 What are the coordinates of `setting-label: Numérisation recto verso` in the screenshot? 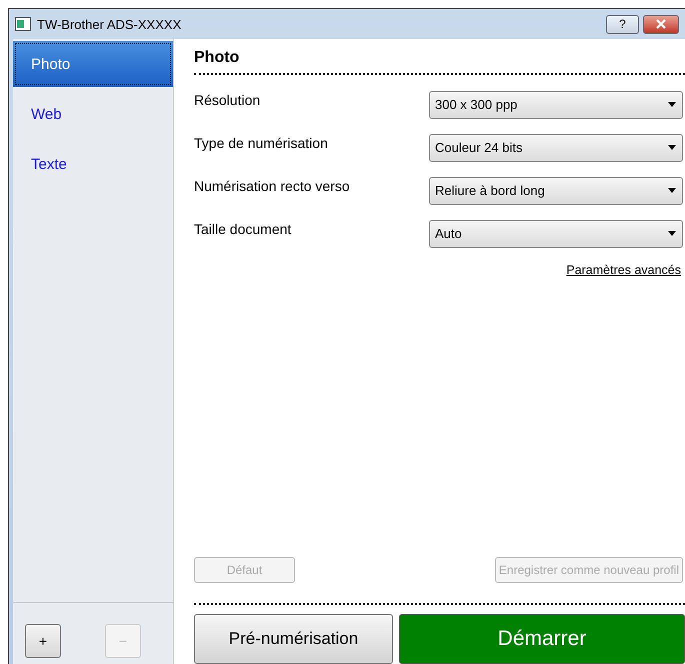 It's located at (272, 186).